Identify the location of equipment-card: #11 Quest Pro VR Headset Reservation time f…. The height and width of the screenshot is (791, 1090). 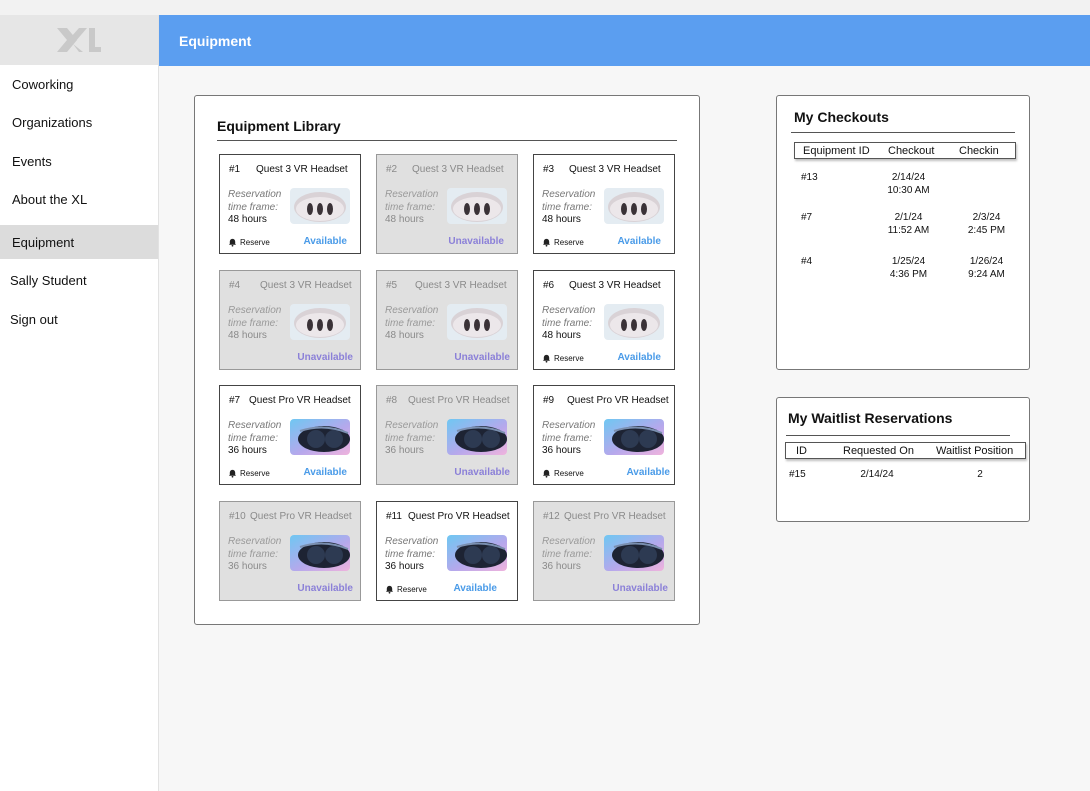
(447, 551).